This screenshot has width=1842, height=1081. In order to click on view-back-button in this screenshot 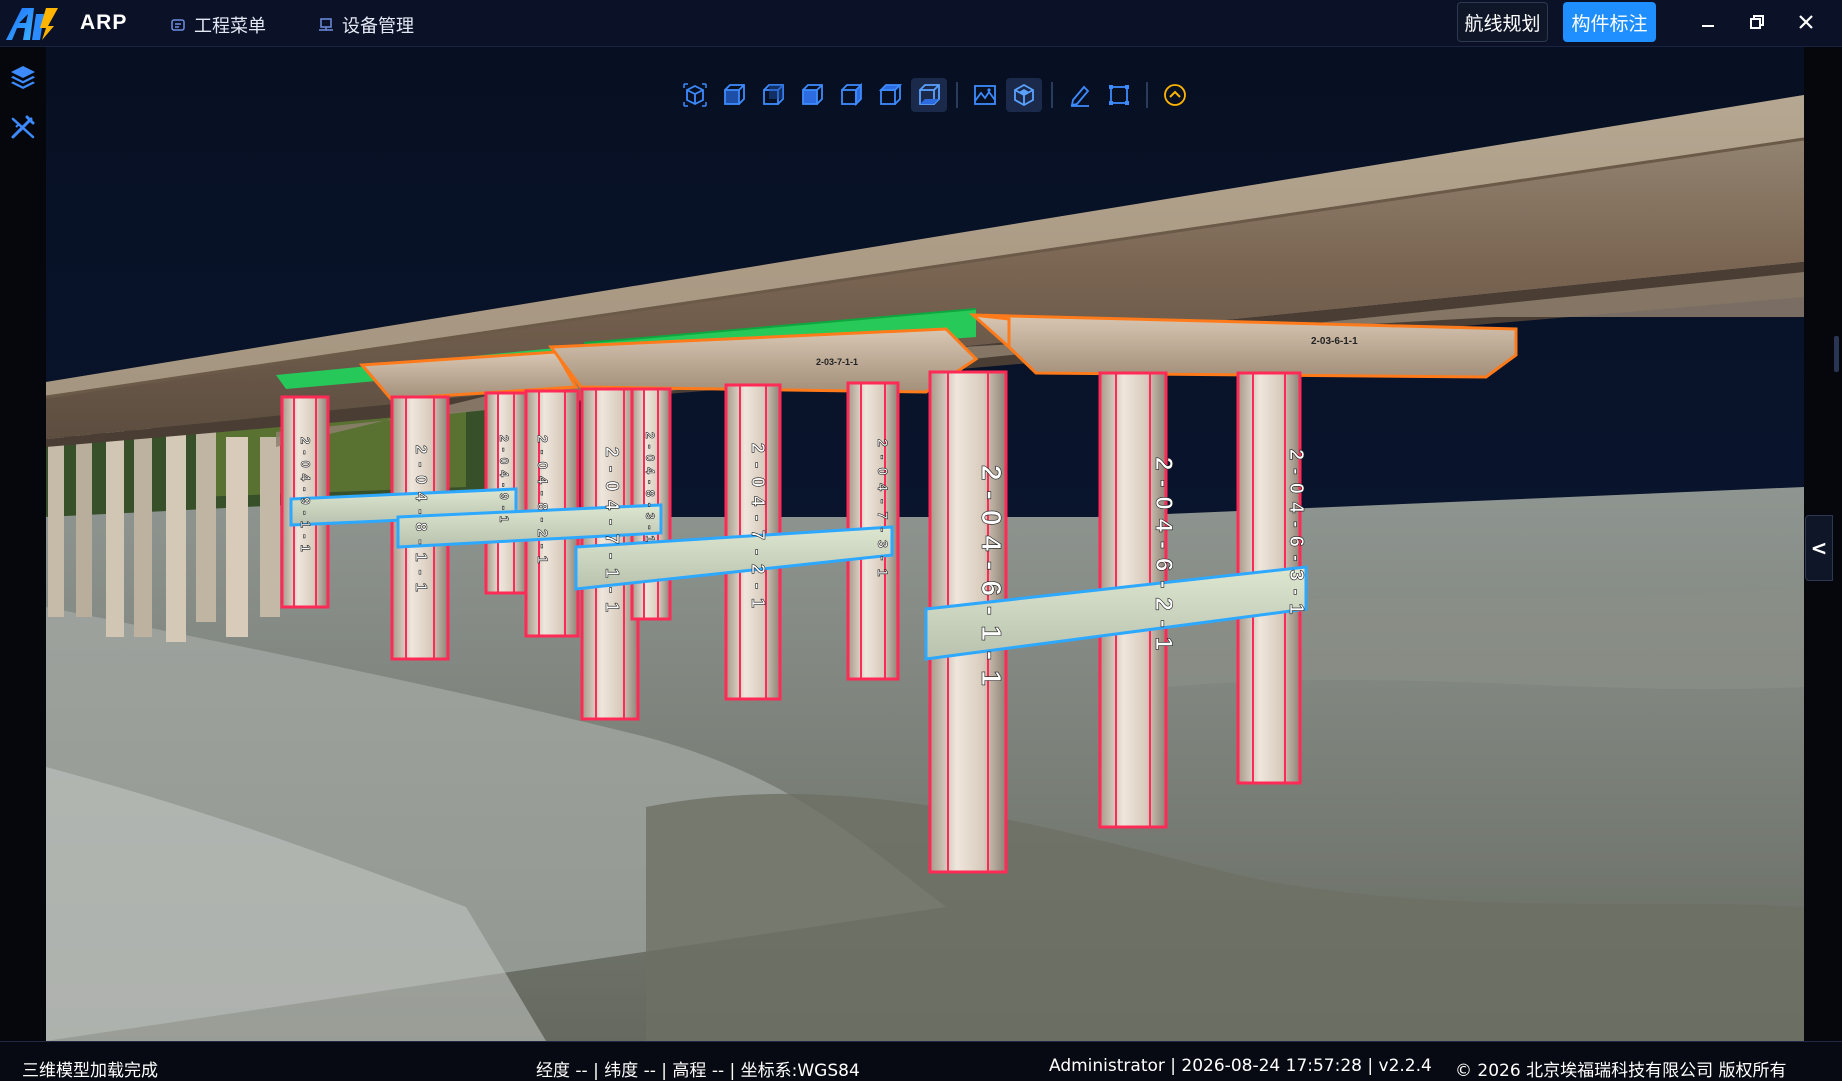, I will do `click(773, 95)`.